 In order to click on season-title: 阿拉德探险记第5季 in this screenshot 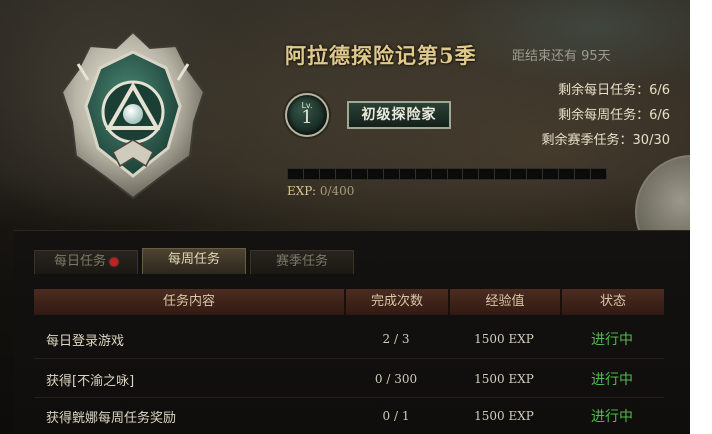, I will do `click(381, 55)`.